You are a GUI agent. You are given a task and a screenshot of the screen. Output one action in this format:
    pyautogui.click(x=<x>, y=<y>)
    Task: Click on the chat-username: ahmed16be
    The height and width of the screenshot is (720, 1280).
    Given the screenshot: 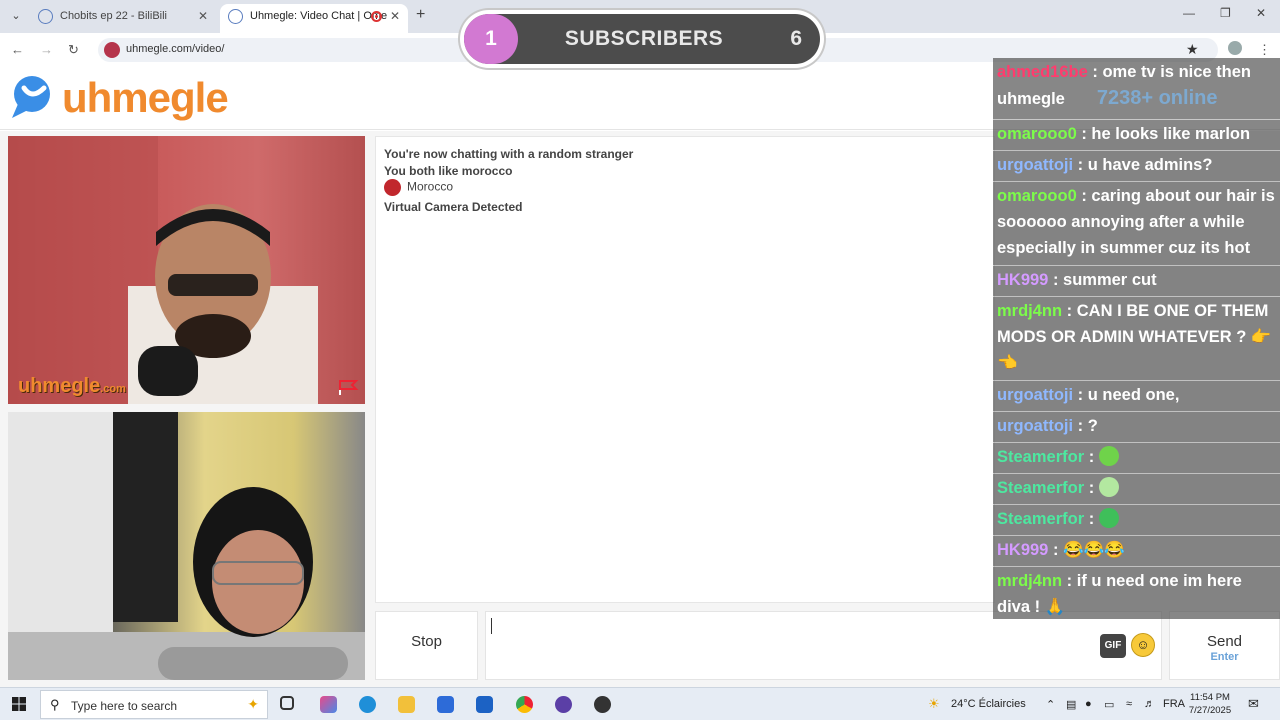 What is the action you would take?
    pyautogui.click(x=1042, y=72)
    